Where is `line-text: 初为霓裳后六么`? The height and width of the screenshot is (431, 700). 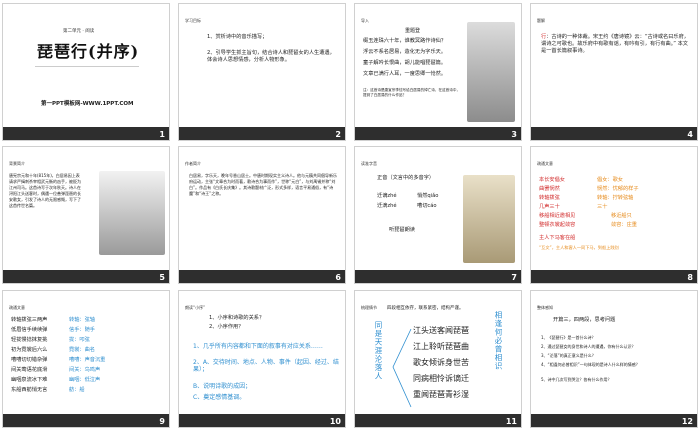 line-text: 初为霓裳后六么 is located at coordinates (29, 350).